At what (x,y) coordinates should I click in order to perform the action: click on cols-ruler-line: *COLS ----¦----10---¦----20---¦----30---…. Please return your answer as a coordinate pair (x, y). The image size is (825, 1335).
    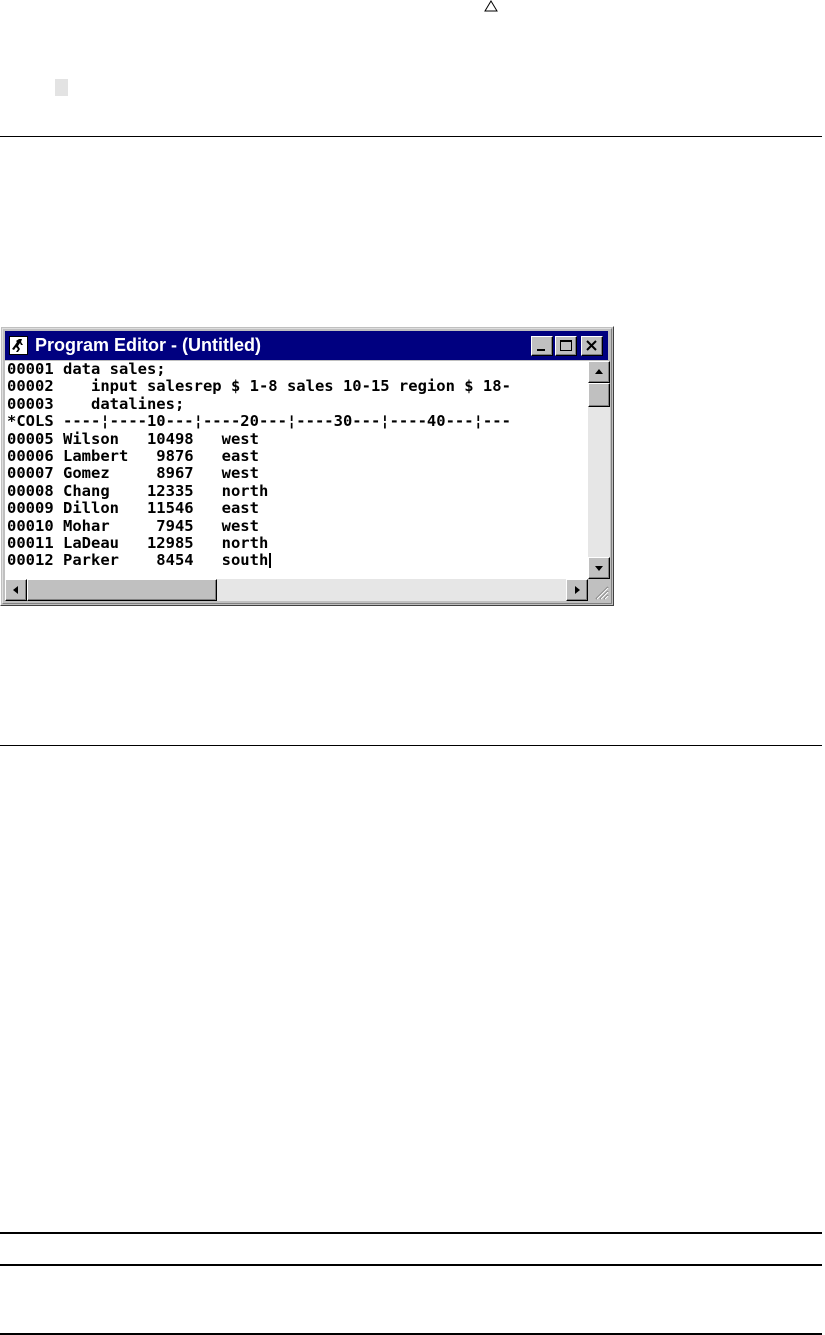
    Looking at the image, I should click on (296, 421).